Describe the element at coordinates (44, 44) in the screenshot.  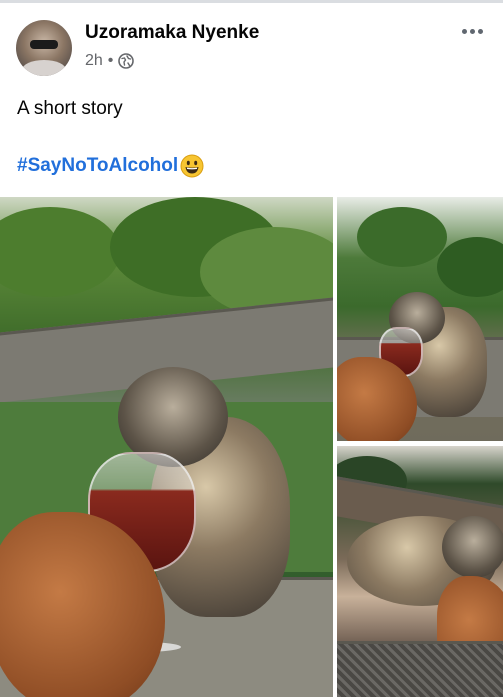
I see `avatar-sunglasses` at that location.